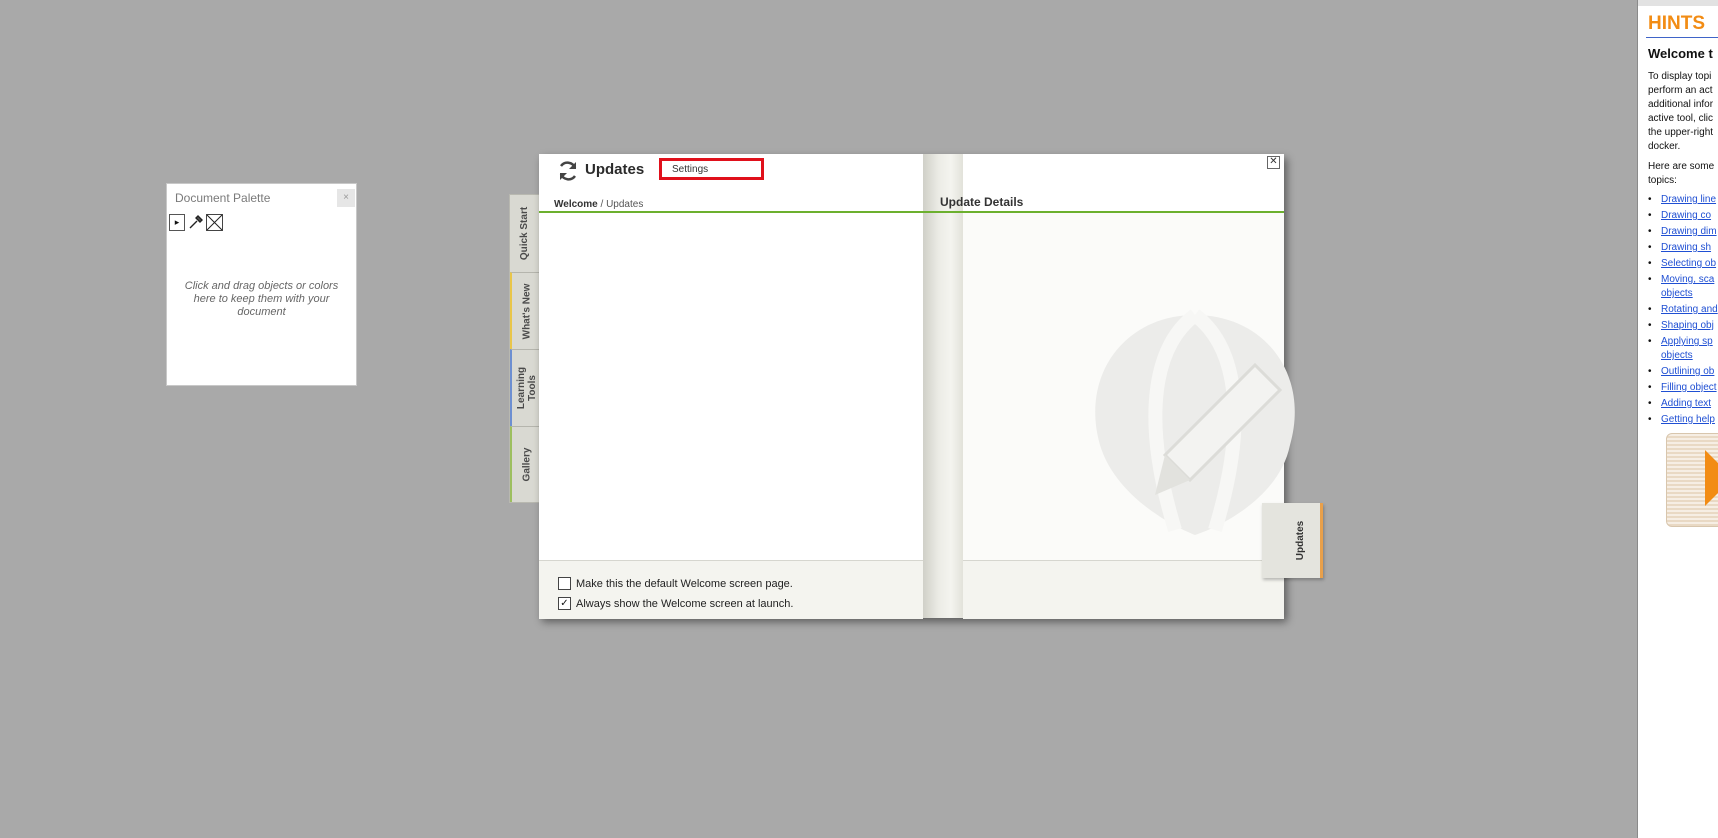 This screenshot has width=1718, height=838. I want to click on hint-link: Drawing line, so click(1688, 199).